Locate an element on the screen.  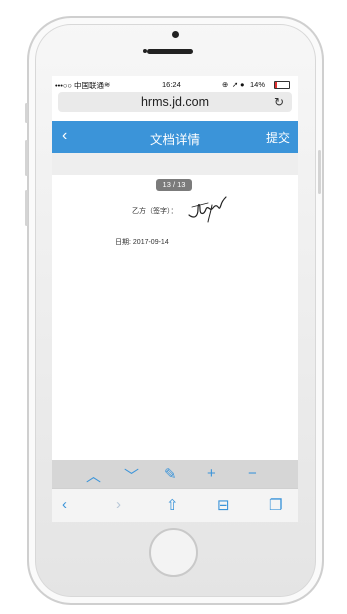
signature-date: 日期: 2017-09-14 is located at coordinates (142, 242).